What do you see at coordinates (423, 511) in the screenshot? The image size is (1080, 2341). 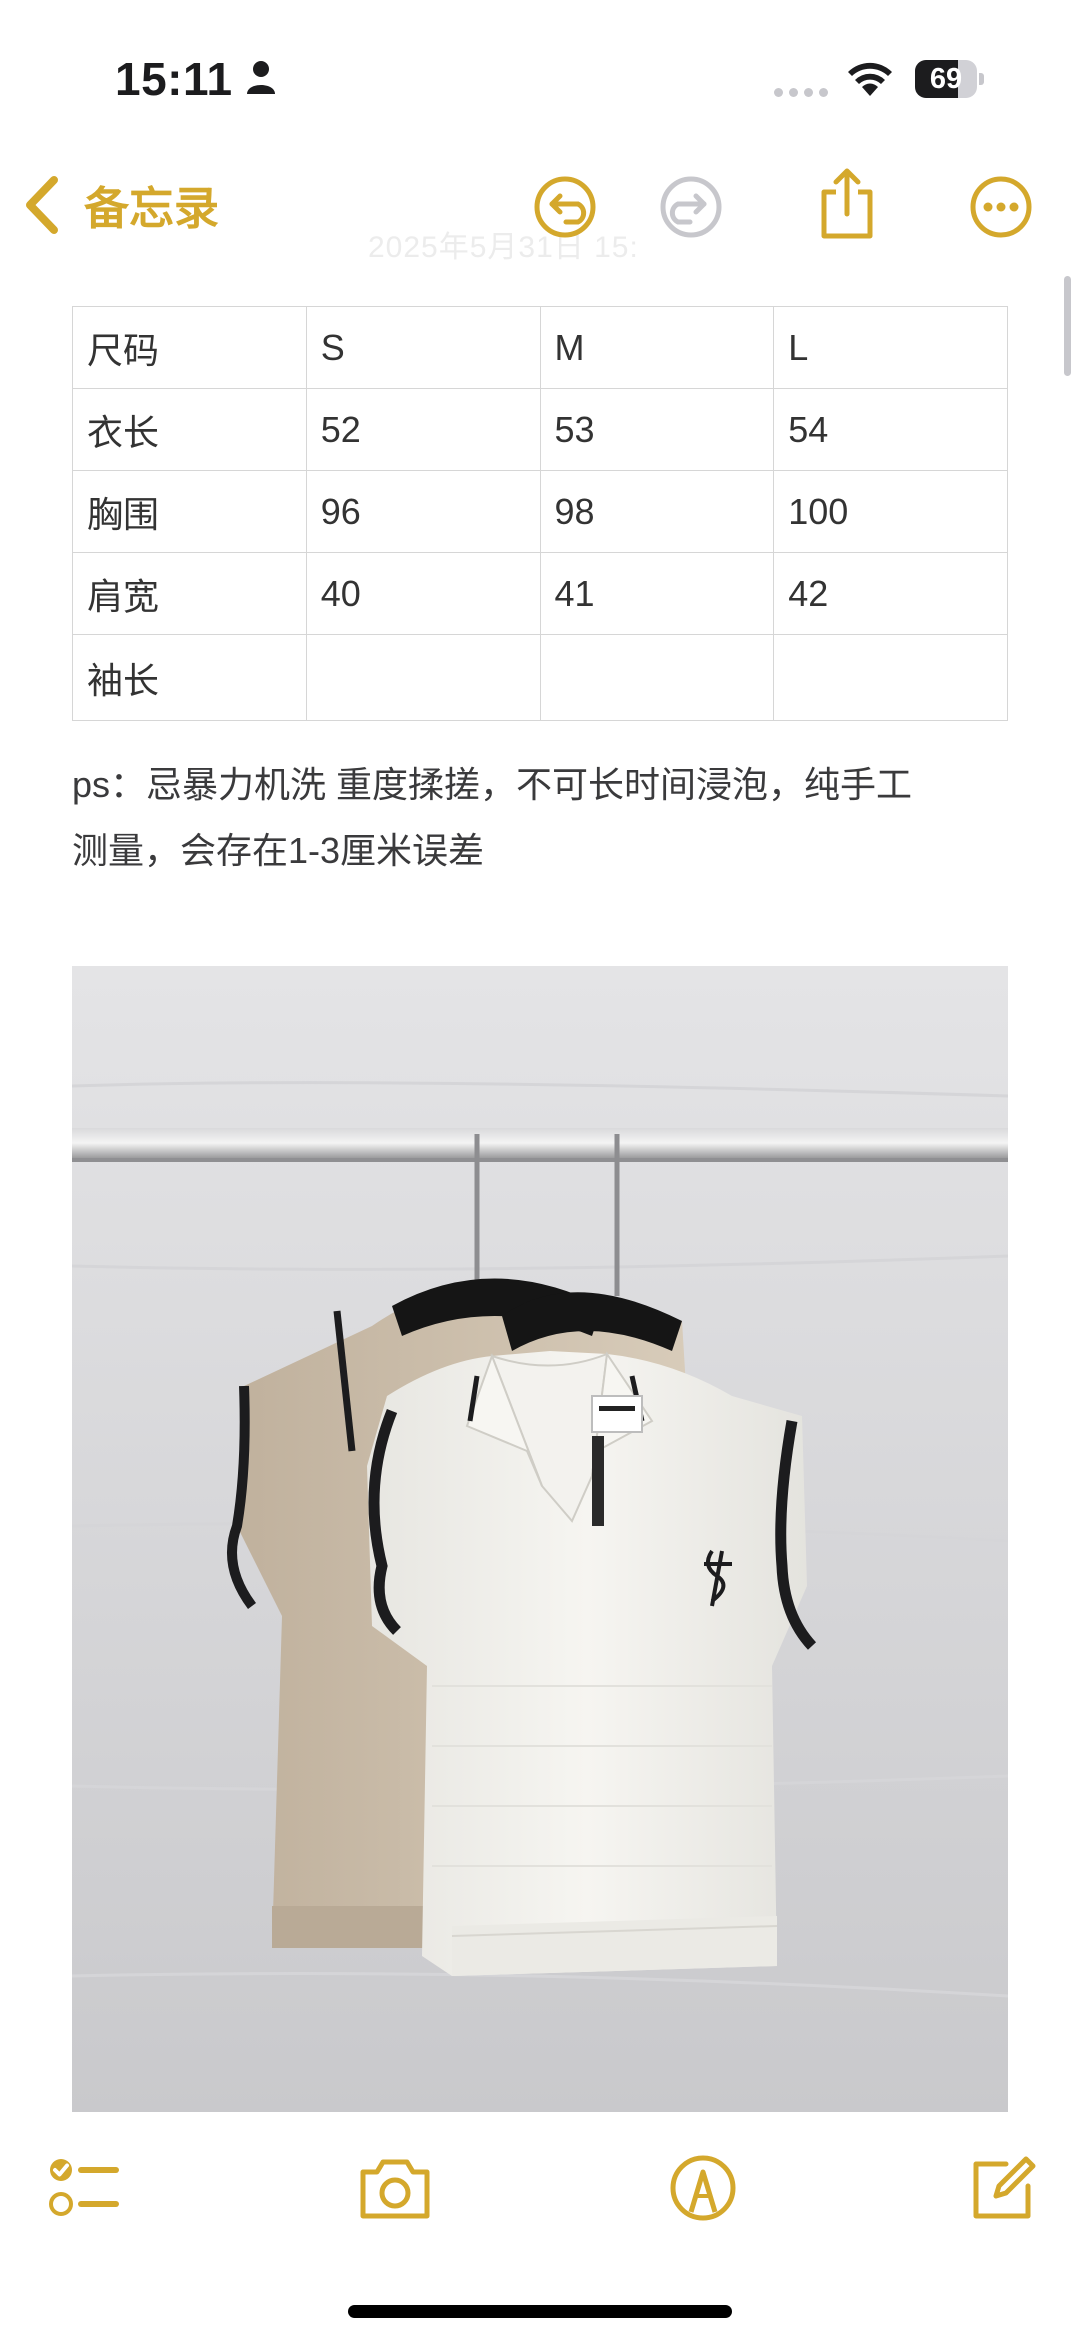 I see `table-cell: 96` at bounding box center [423, 511].